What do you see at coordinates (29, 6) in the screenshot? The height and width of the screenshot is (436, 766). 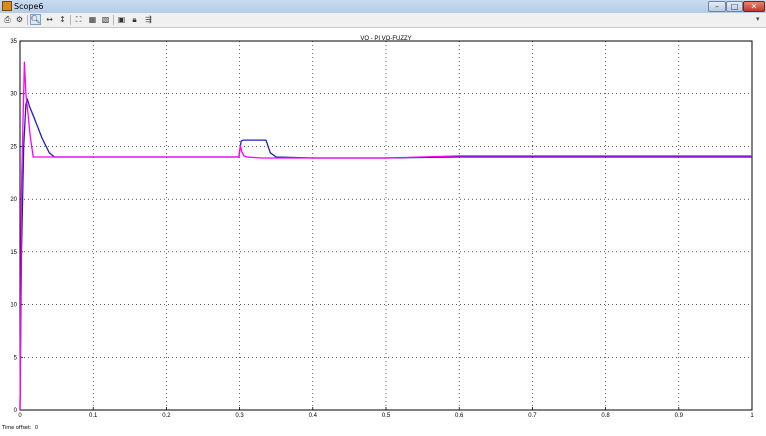 I see `window-title: Scope6` at bounding box center [29, 6].